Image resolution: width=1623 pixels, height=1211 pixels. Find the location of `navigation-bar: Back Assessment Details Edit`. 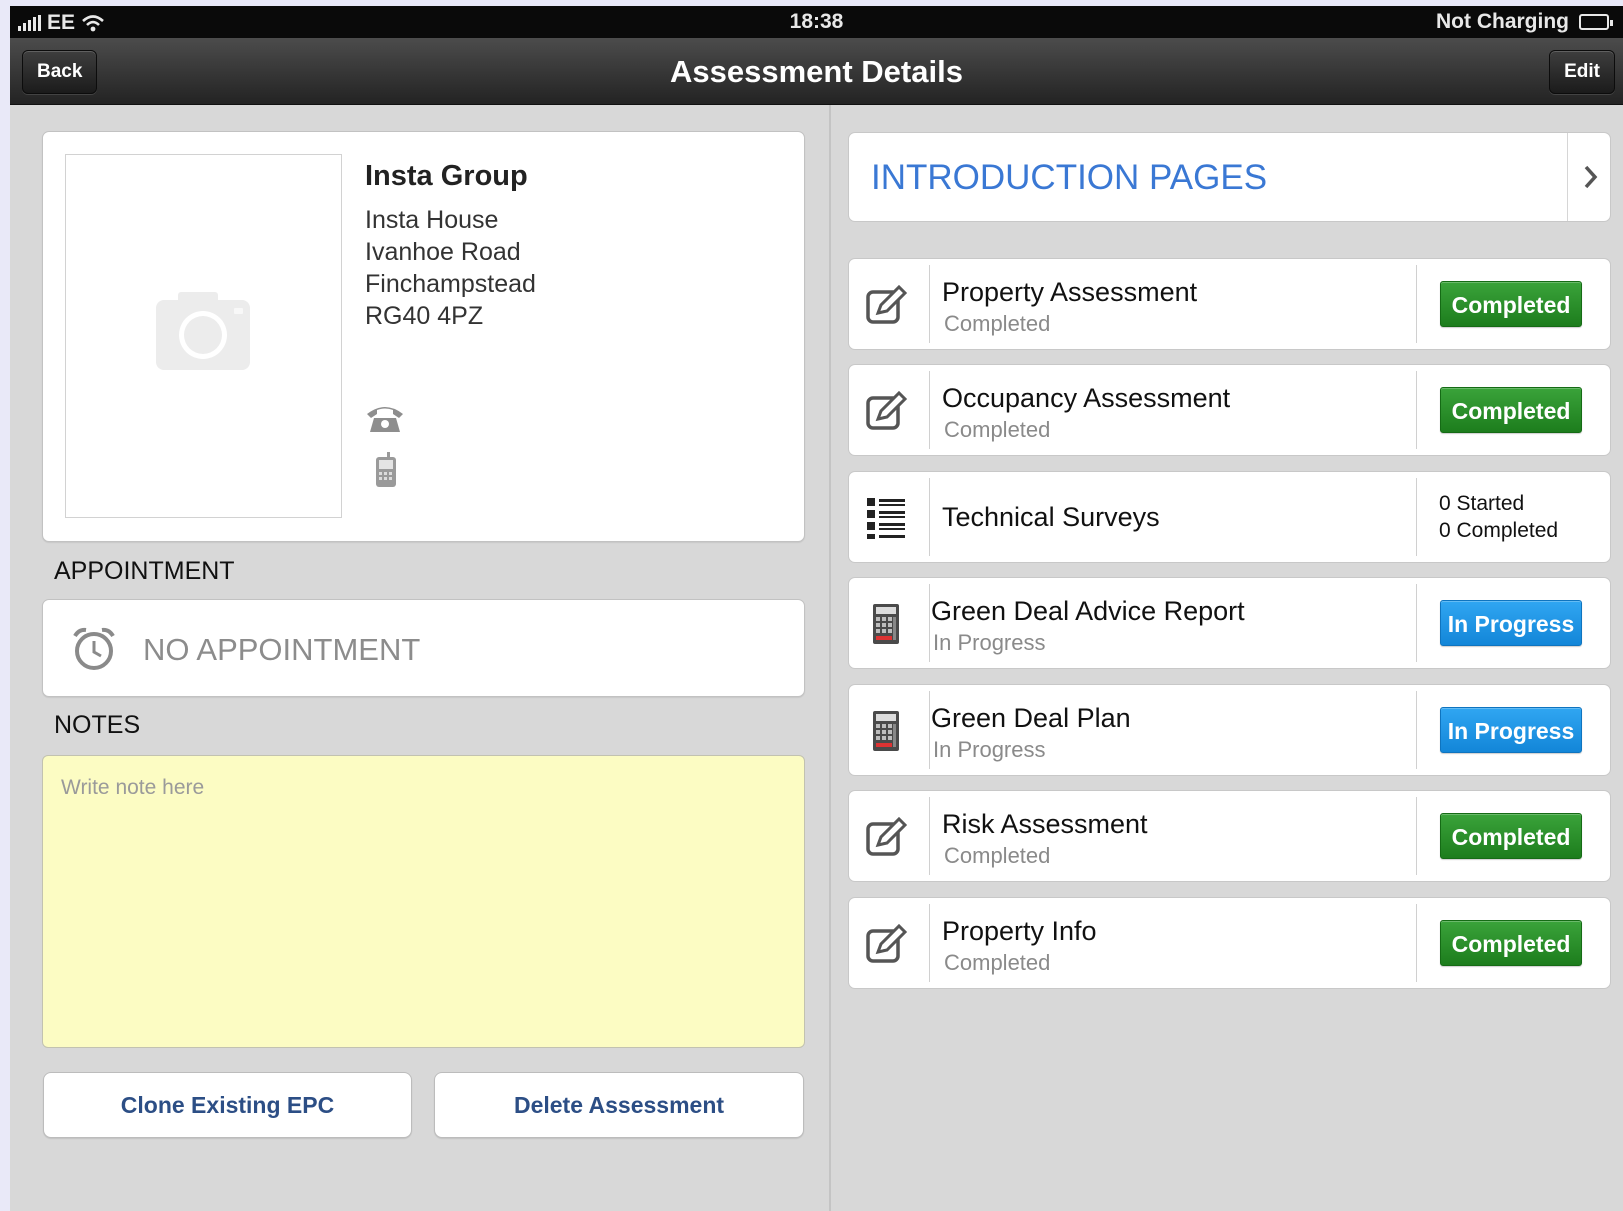

navigation-bar: Back Assessment Details Edit is located at coordinates (816, 71).